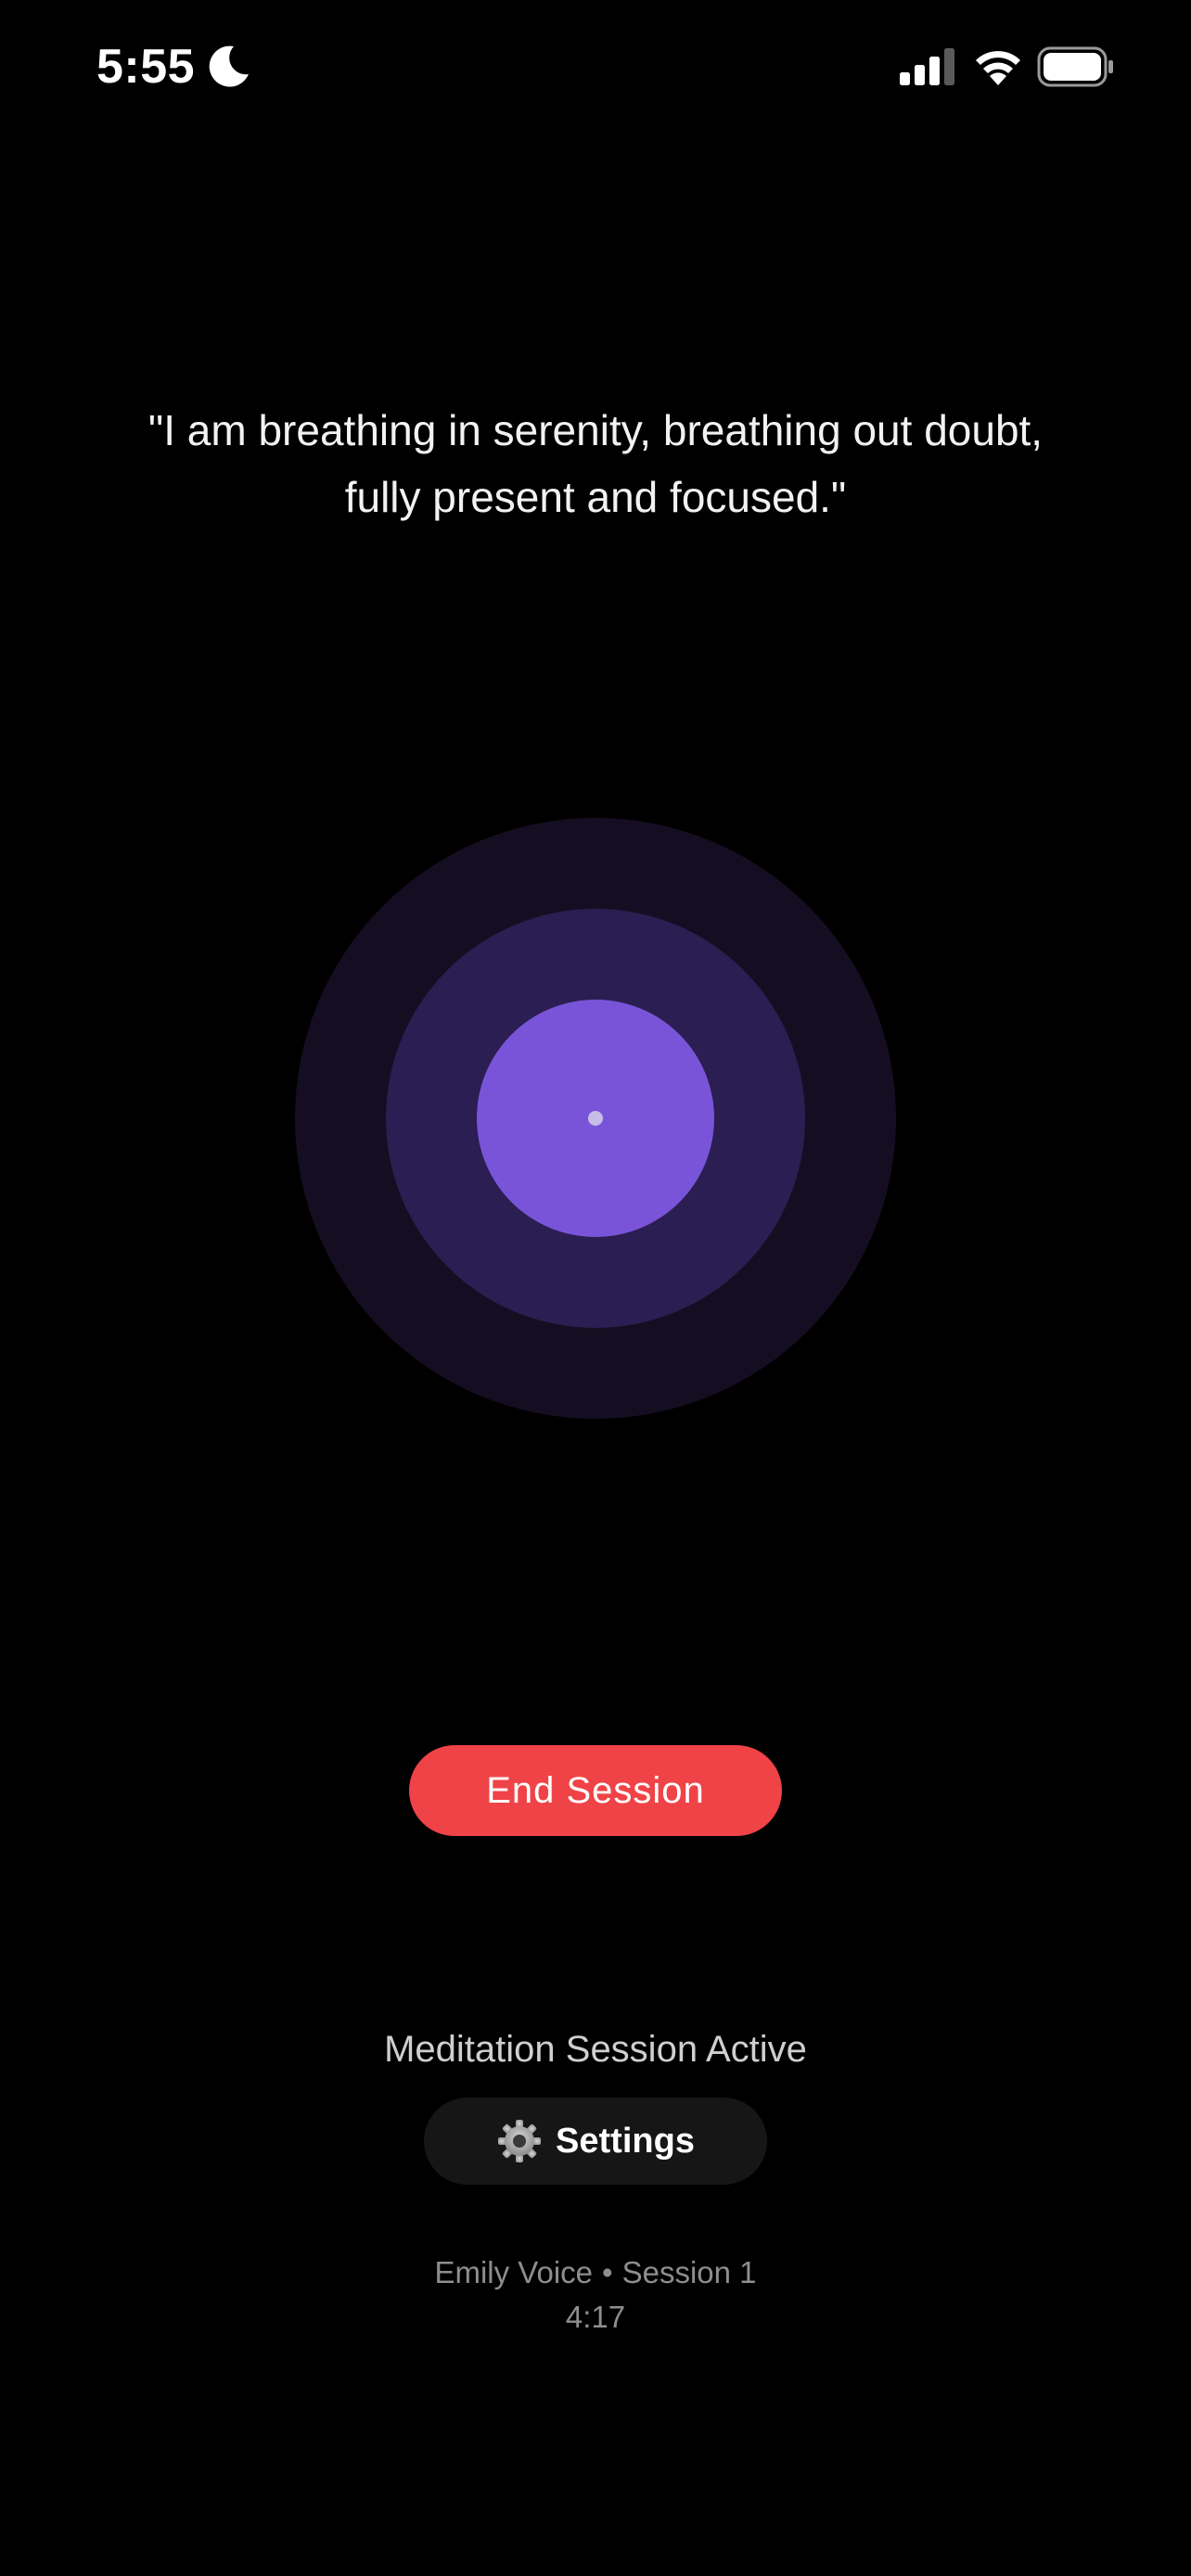 This screenshot has width=1191, height=2576. I want to click on settings-button: Settings, so click(595, 2141).